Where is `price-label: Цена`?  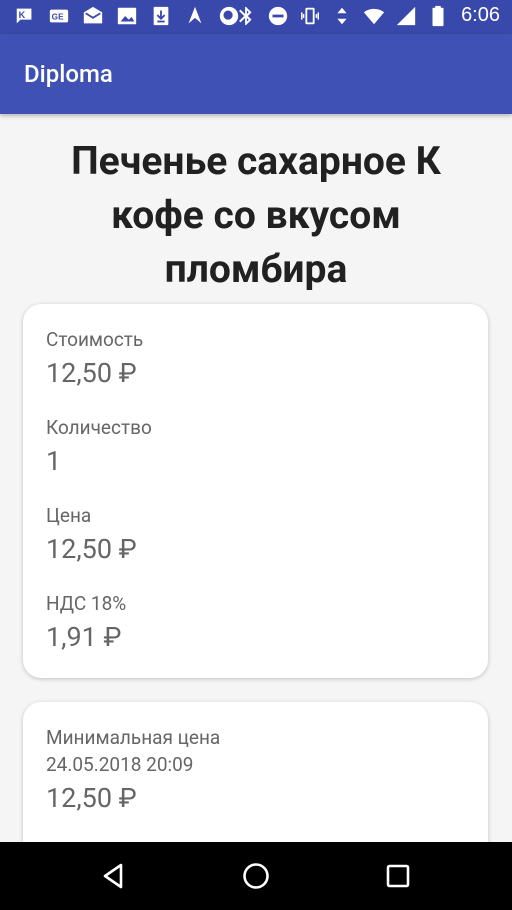 price-label: Цена is located at coordinates (69, 515).